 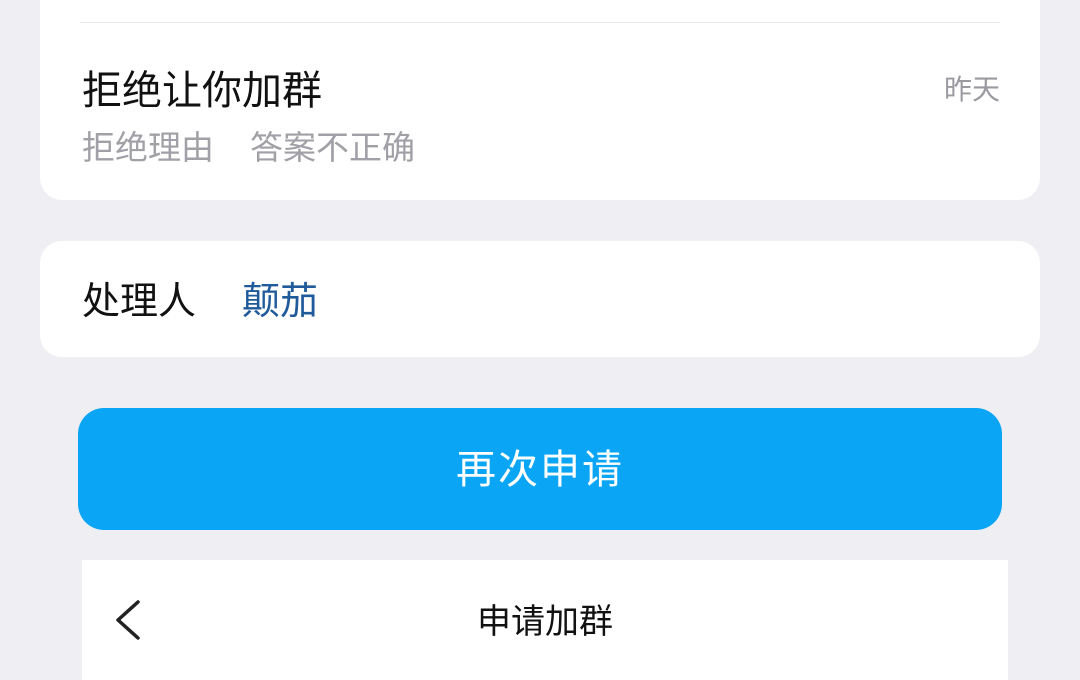 What do you see at coordinates (280, 301) in the screenshot?
I see `handler-name-link: 颠茄` at bounding box center [280, 301].